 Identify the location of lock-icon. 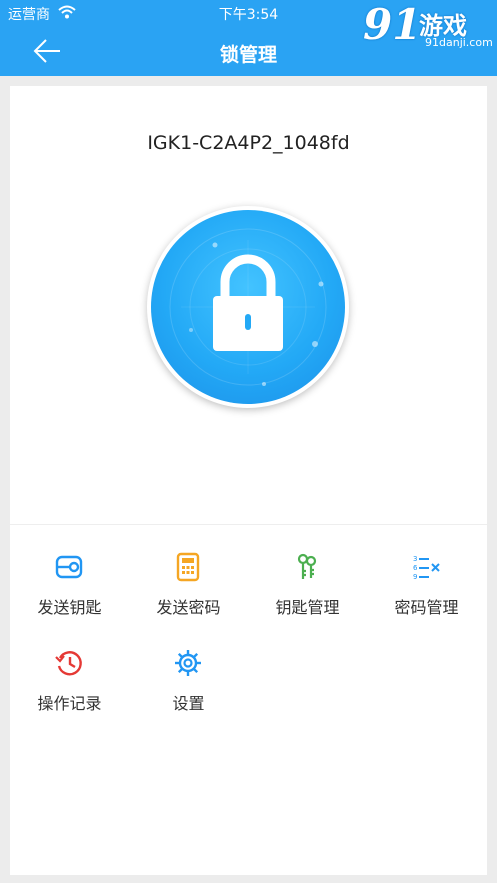
(248, 307).